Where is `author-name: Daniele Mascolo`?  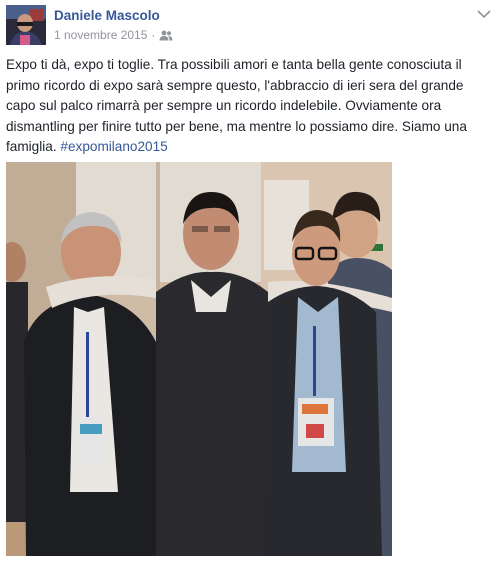
author-name: Daniele Mascolo is located at coordinates (107, 15).